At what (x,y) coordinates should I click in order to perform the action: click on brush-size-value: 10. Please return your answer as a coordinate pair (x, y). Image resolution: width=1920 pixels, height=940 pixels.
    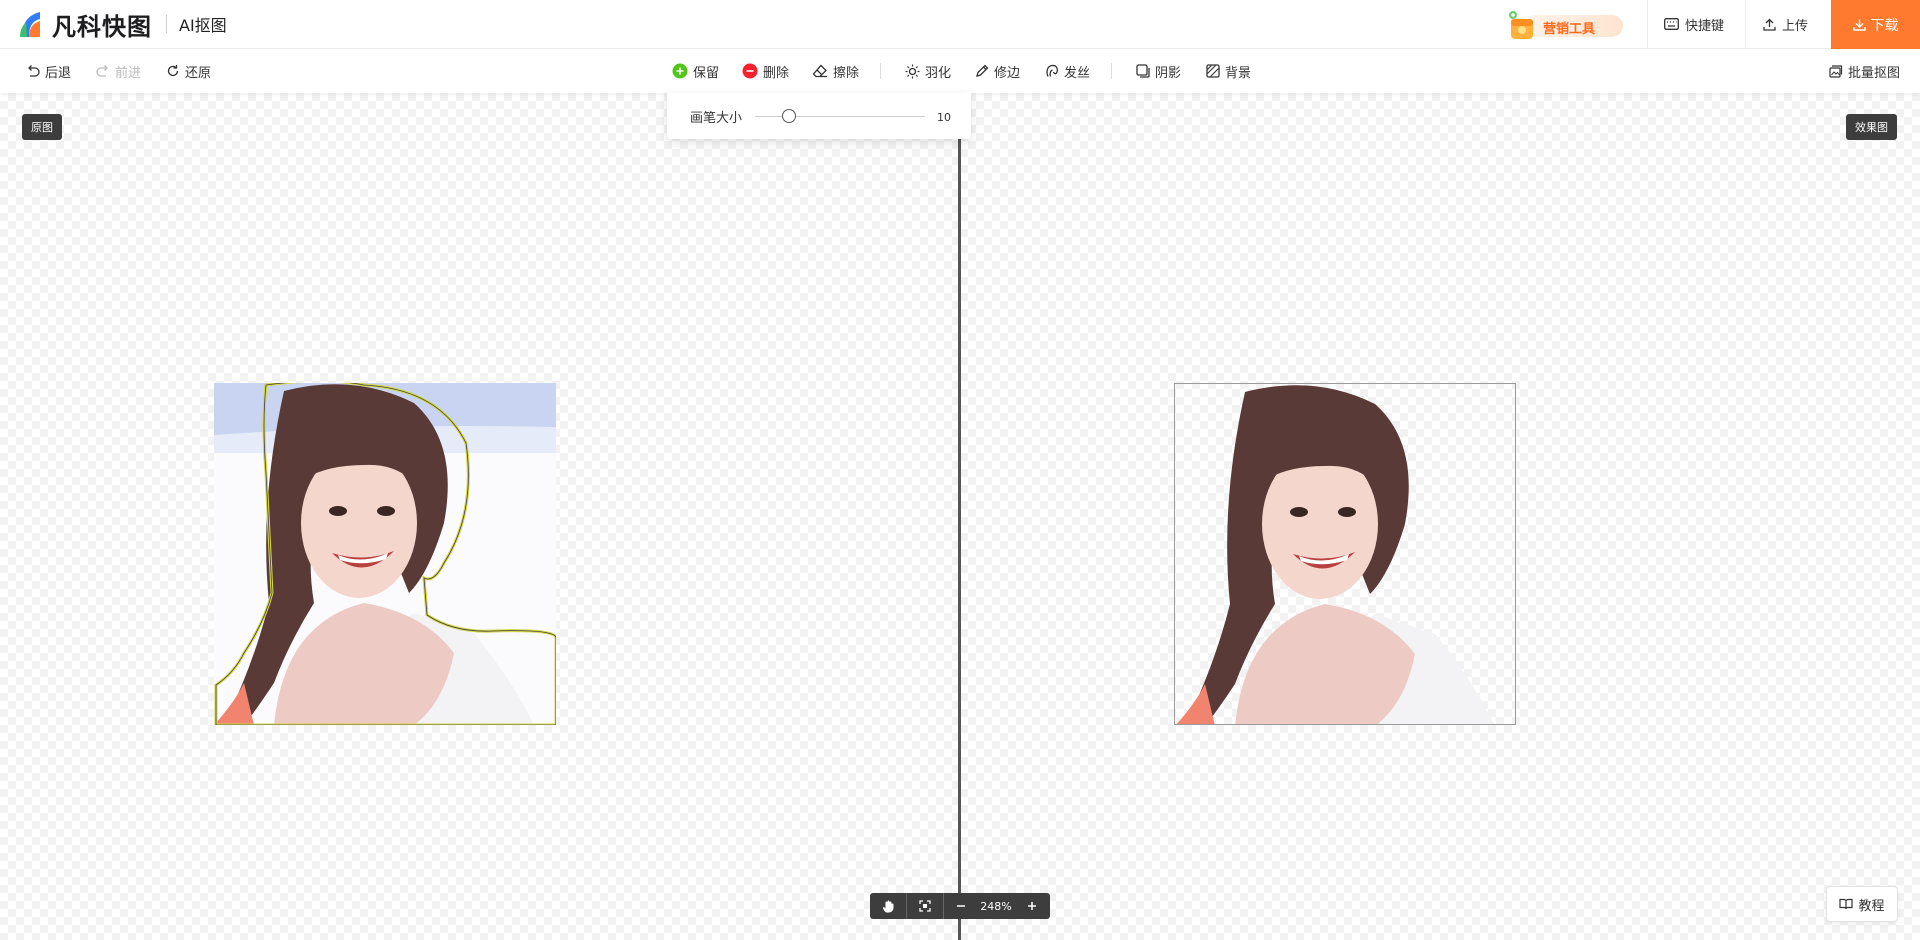
    Looking at the image, I should click on (944, 117).